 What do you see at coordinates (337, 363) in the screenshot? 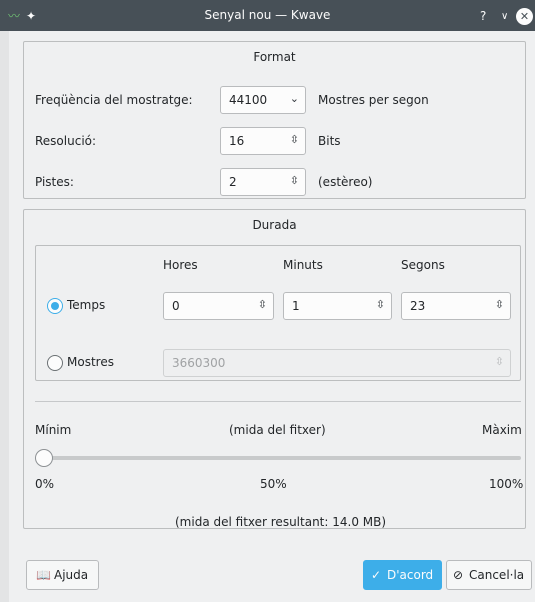
I see `samples-spinbox: 3660300 ⇳` at bounding box center [337, 363].